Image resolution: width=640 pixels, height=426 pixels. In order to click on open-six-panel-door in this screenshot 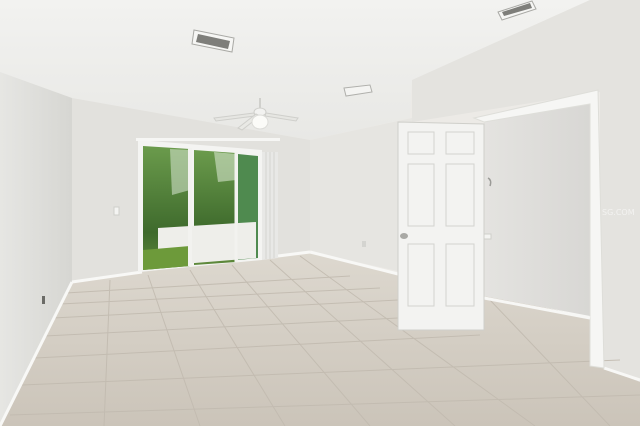, I will do `click(441, 226)`.